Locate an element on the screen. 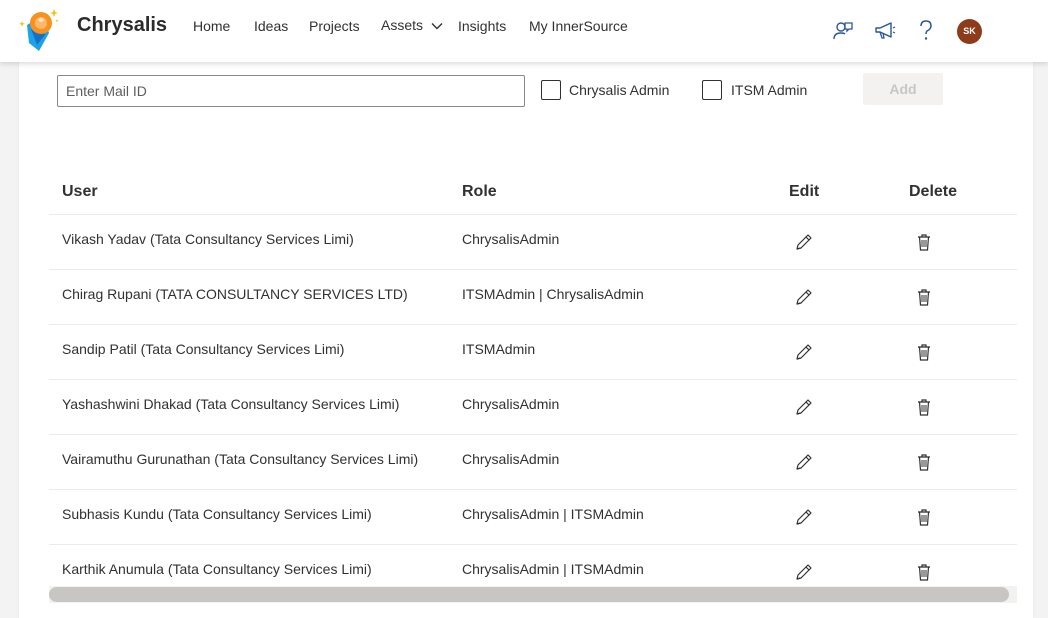 This screenshot has height=618, width=1048. nav-insights: Insights is located at coordinates (482, 26).